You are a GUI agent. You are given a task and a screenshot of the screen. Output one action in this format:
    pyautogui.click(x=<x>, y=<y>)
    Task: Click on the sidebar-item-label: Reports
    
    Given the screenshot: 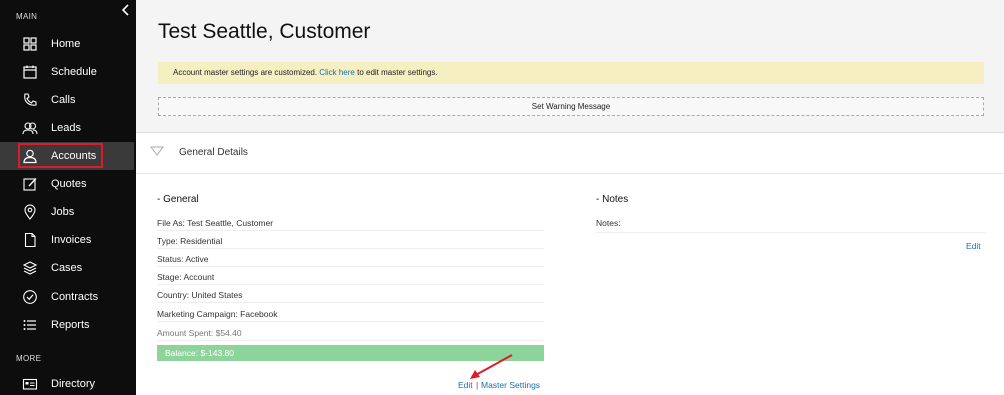 What is the action you would take?
    pyautogui.click(x=70, y=325)
    